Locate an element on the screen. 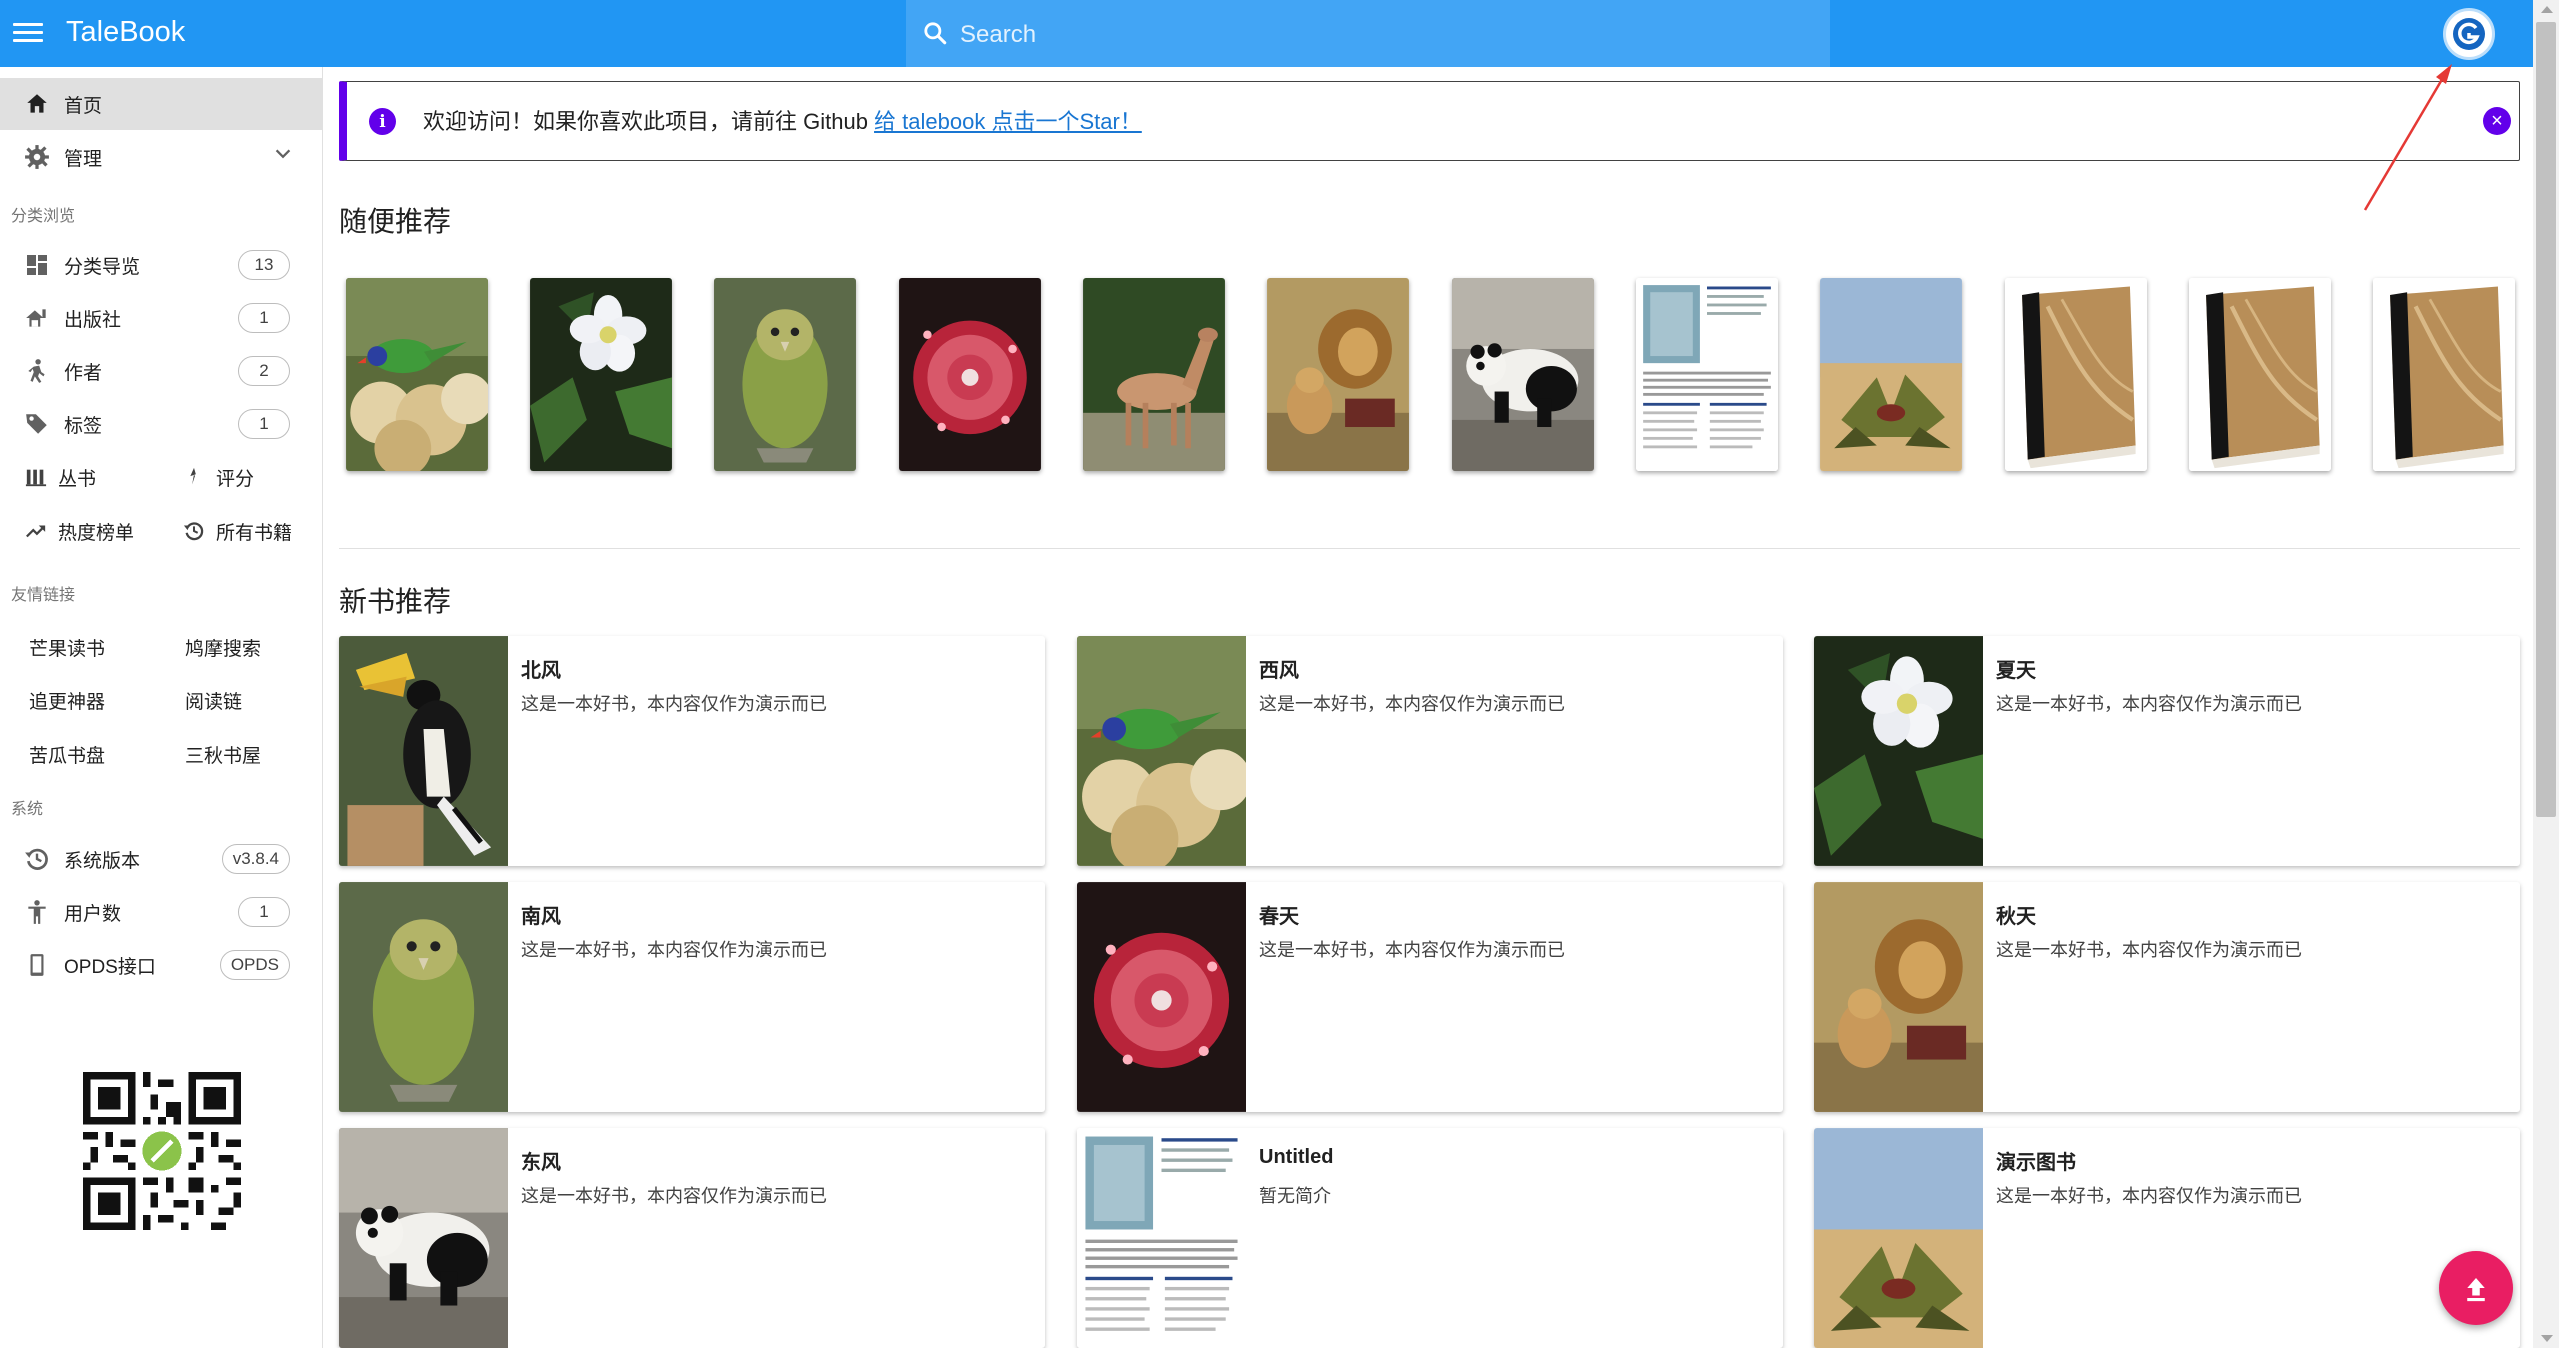 The image size is (2559, 1348). restore-icon is located at coordinates (37, 859).